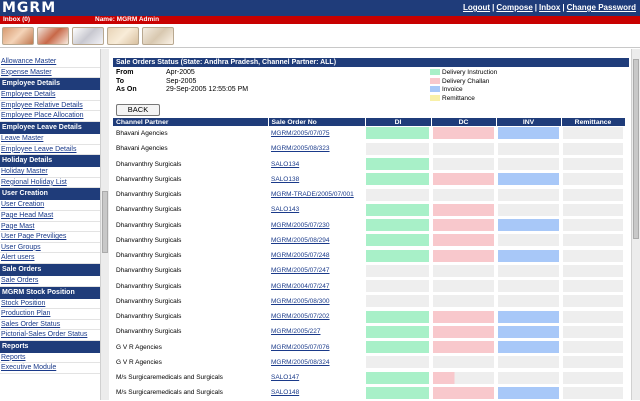  Describe the element at coordinates (16, 20) in the screenshot. I see `inbox-count: Inbox (0)` at that location.